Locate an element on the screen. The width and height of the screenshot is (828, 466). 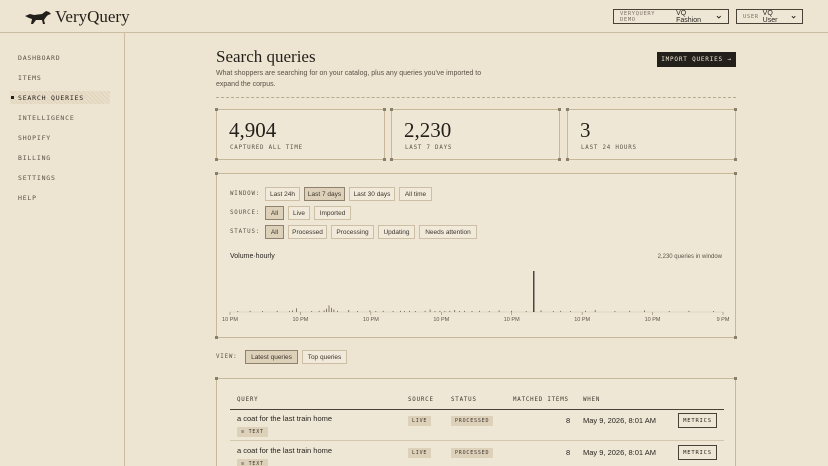
stat-value: 3 is located at coordinates (585, 130).